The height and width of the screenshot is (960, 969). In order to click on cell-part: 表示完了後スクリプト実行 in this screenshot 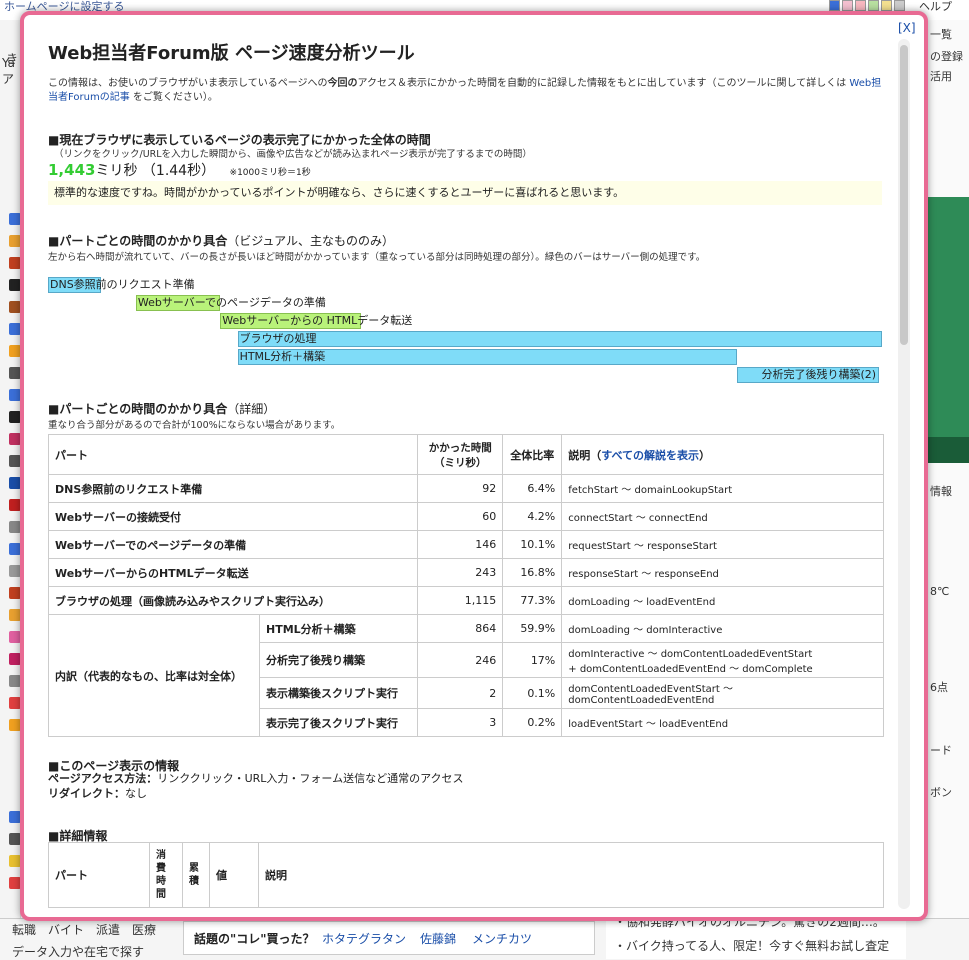, I will do `click(338, 722)`.